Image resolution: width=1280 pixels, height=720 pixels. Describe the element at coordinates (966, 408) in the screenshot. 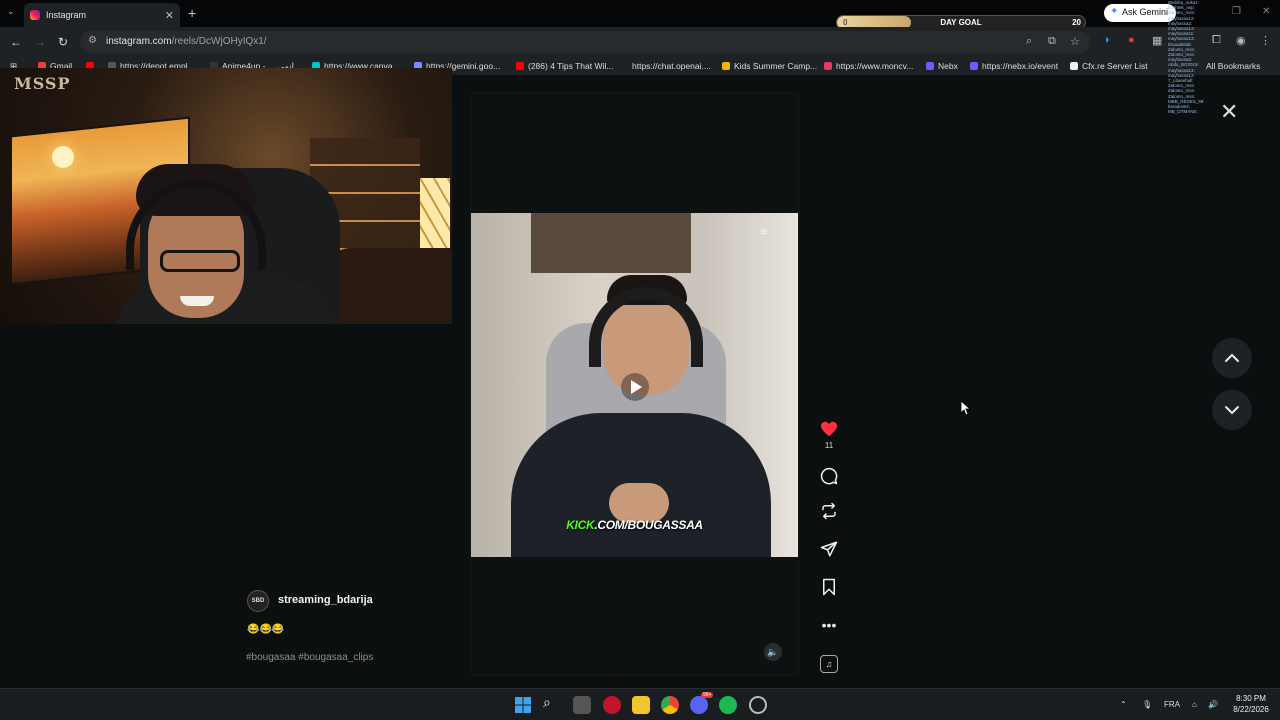

I see `mouse-cursor-icon` at that location.